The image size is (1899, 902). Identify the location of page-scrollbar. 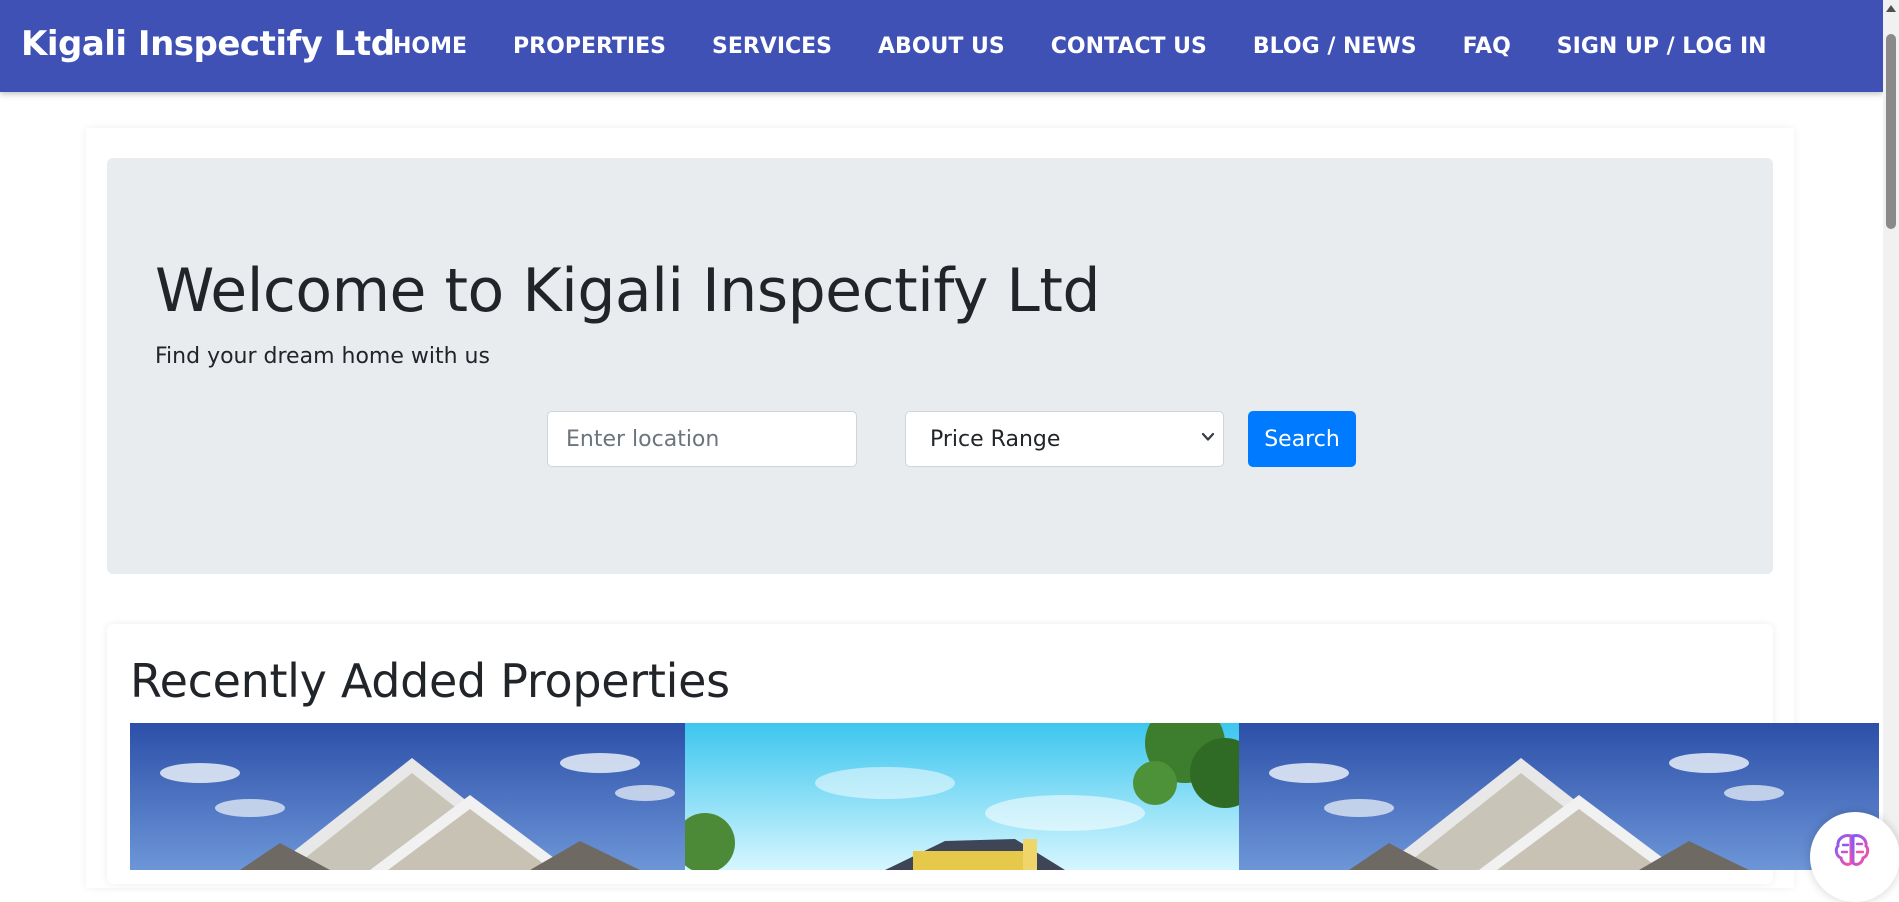
(1891, 435).